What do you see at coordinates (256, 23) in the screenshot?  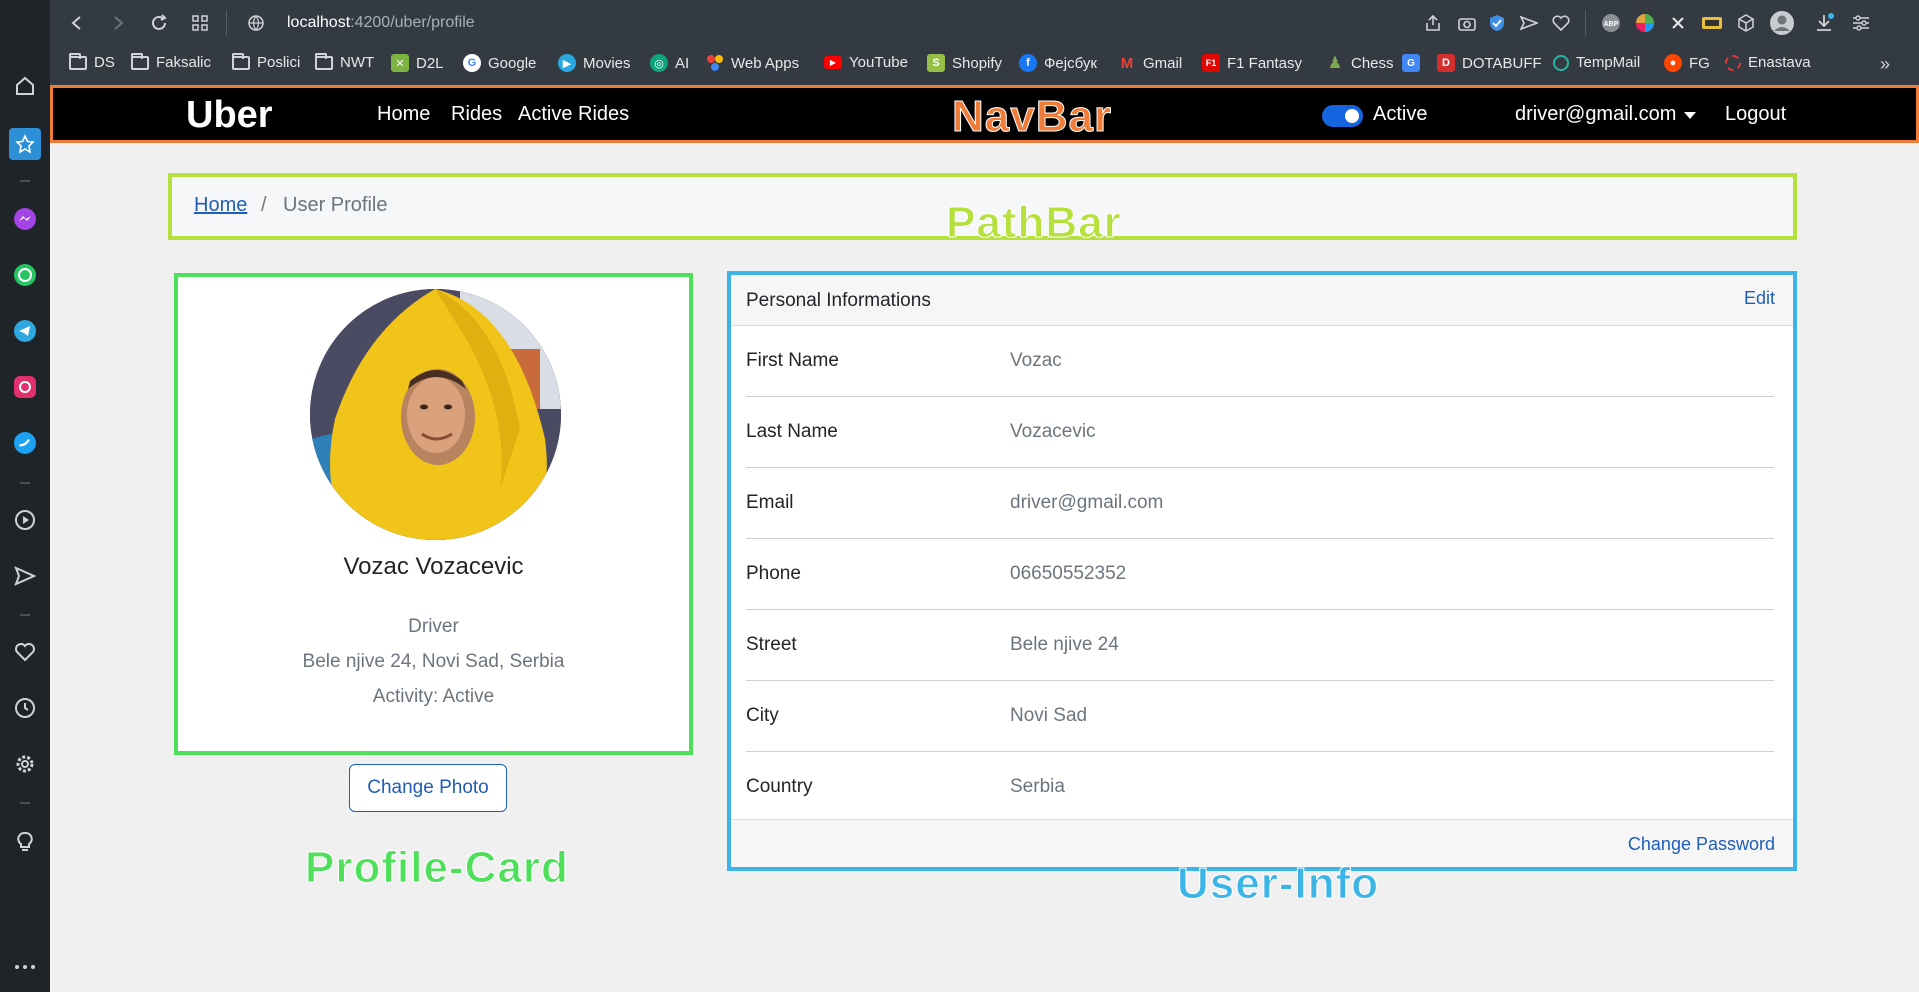 I see `globe-icon` at bounding box center [256, 23].